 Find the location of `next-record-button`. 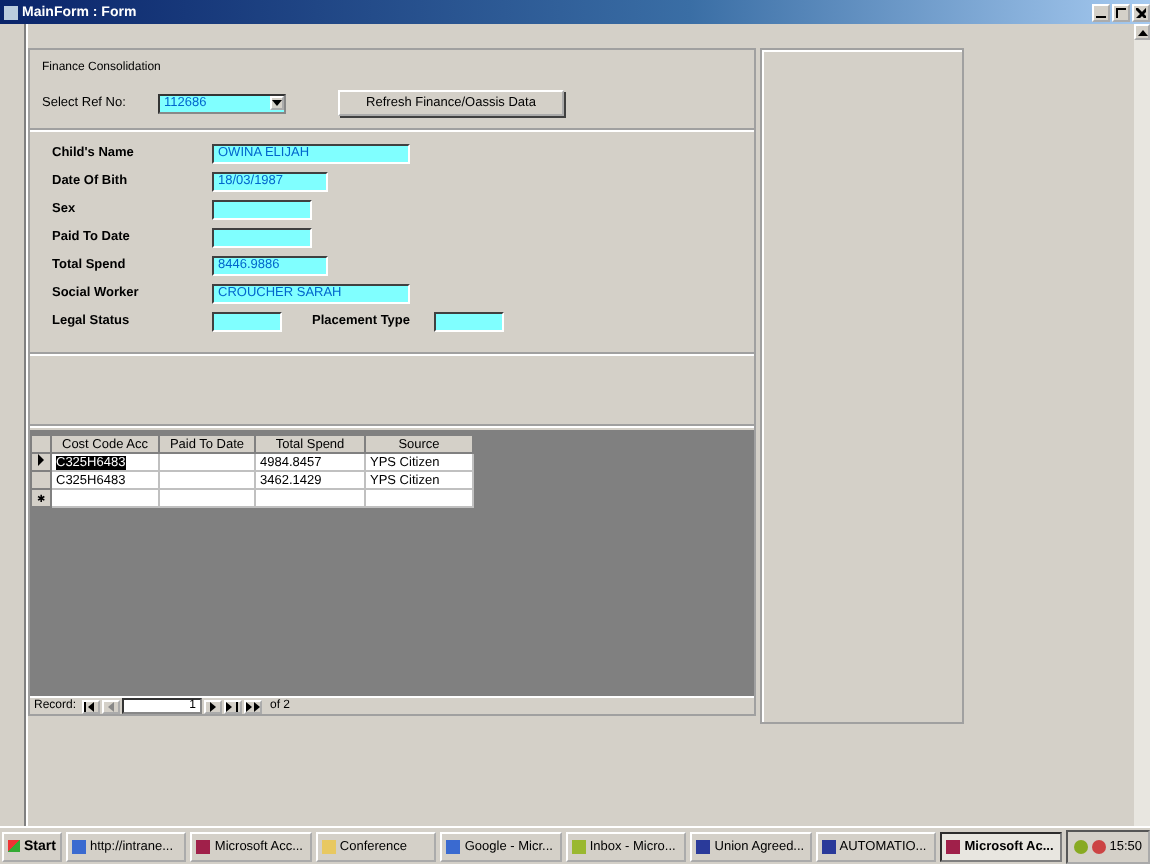

next-record-button is located at coordinates (213, 706).